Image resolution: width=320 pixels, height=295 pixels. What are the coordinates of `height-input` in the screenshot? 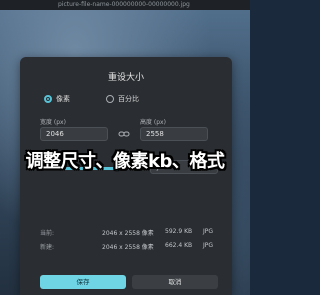 It's located at (174, 134).